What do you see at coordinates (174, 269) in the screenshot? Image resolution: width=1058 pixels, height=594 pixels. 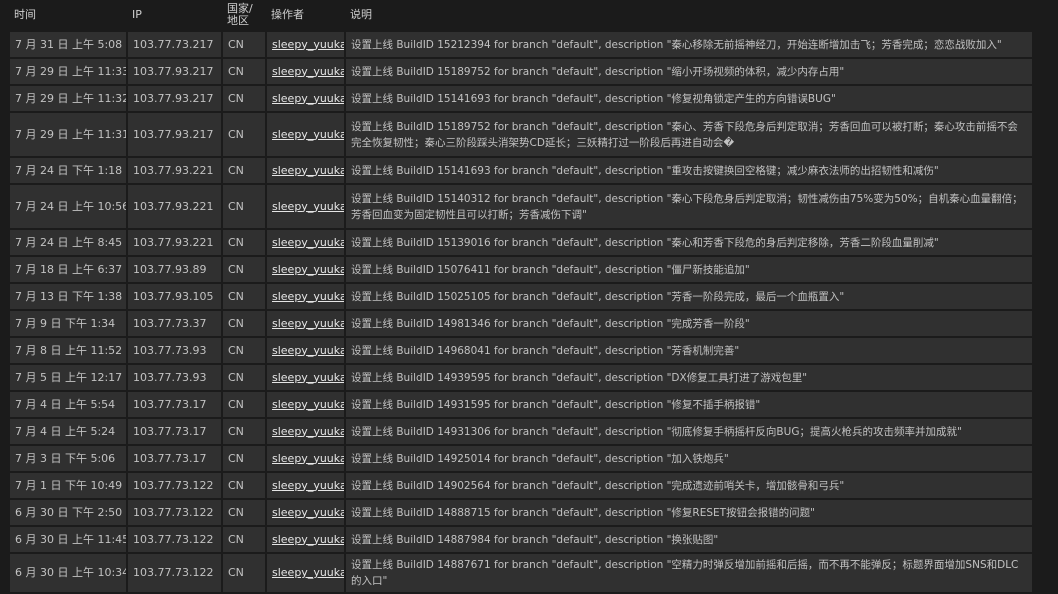 I see `cell-ip: 103.77.93.89` at bounding box center [174, 269].